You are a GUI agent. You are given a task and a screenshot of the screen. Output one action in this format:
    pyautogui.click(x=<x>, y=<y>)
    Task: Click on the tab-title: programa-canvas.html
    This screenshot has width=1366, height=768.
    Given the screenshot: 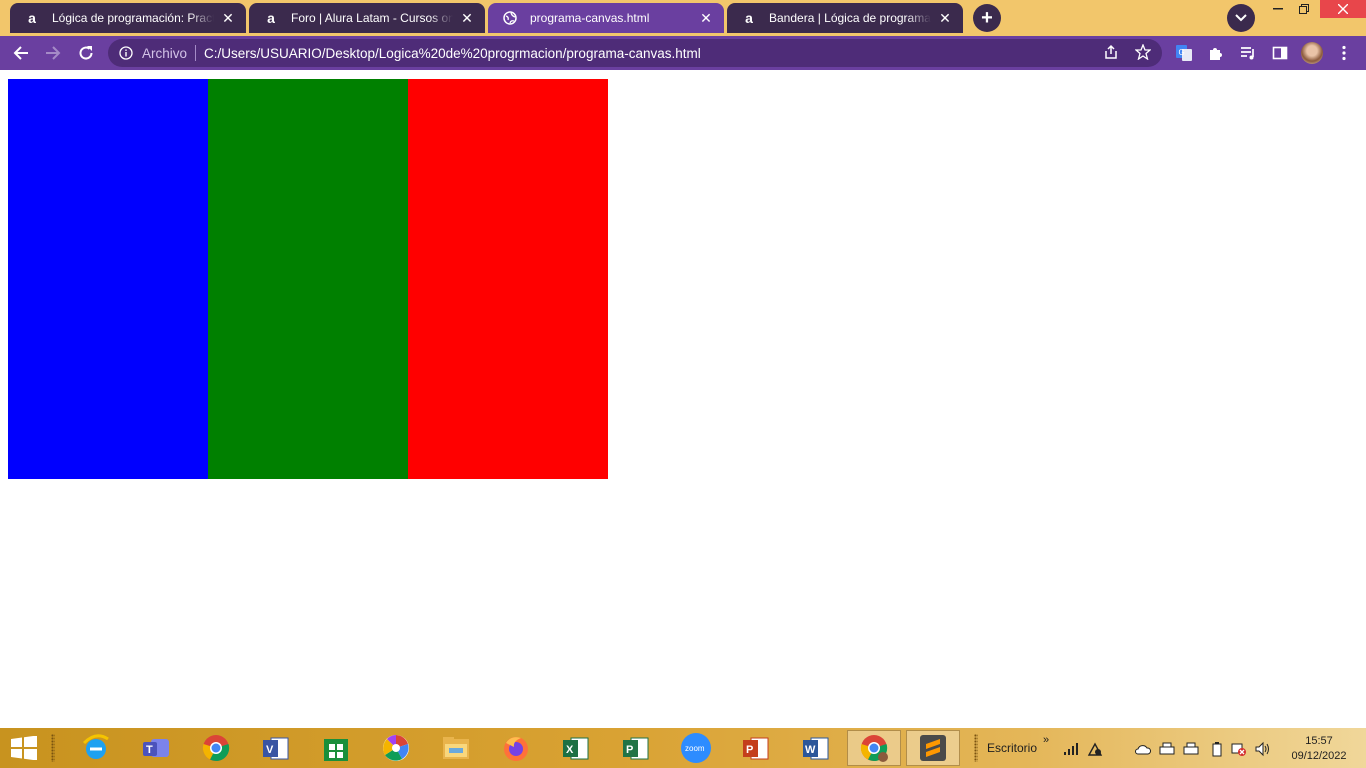 What is the action you would take?
    pyautogui.click(x=590, y=18)
    